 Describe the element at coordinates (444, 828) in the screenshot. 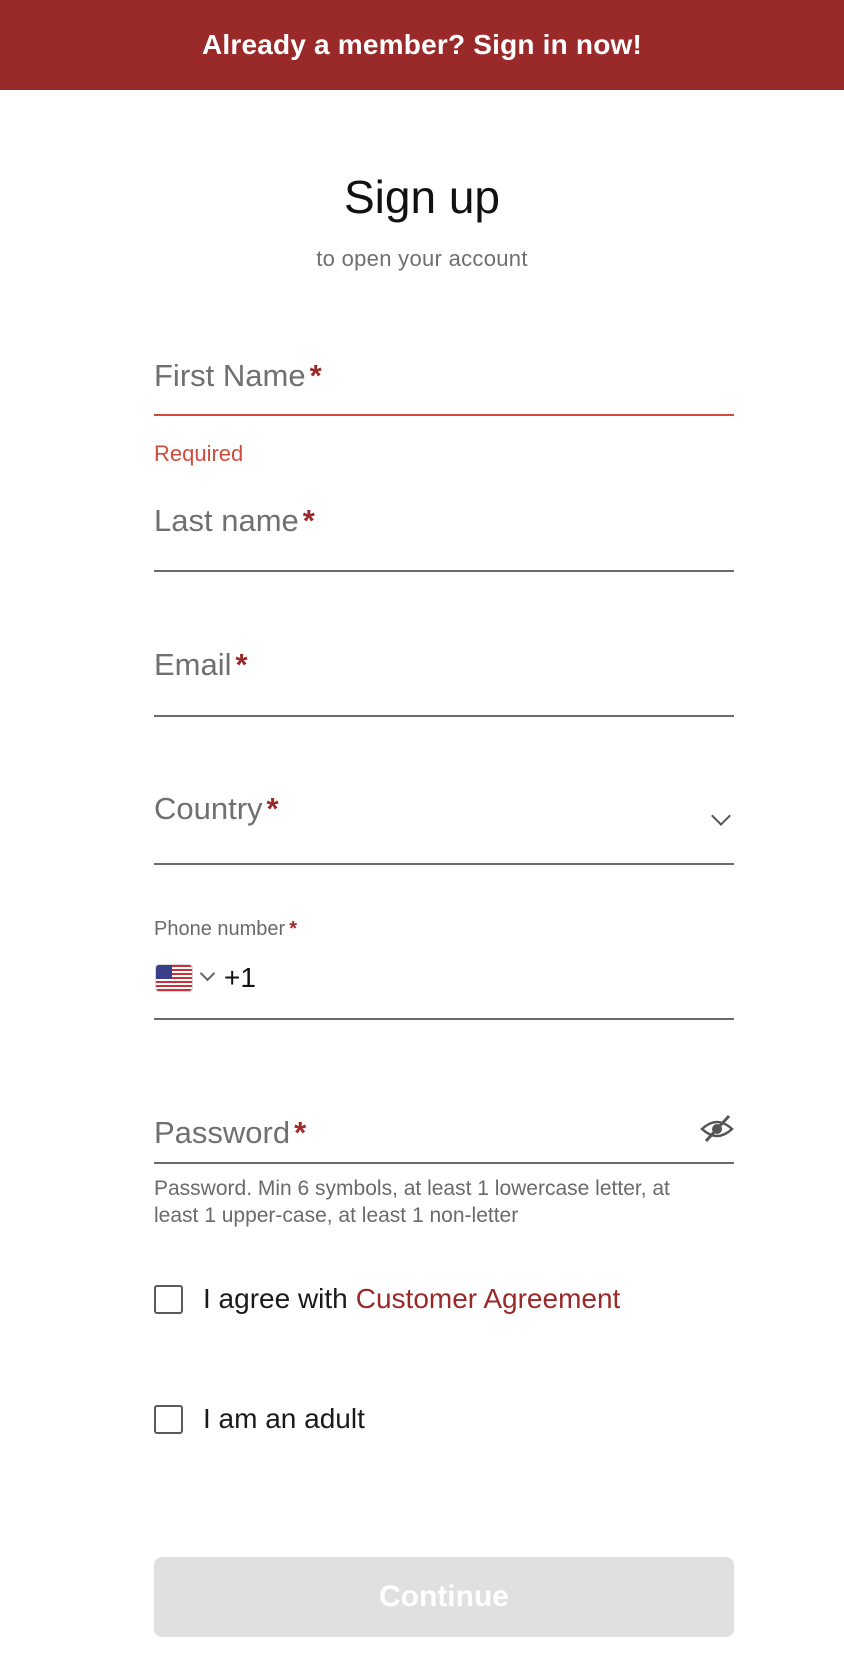

I see `country-select: Country *` at that location.